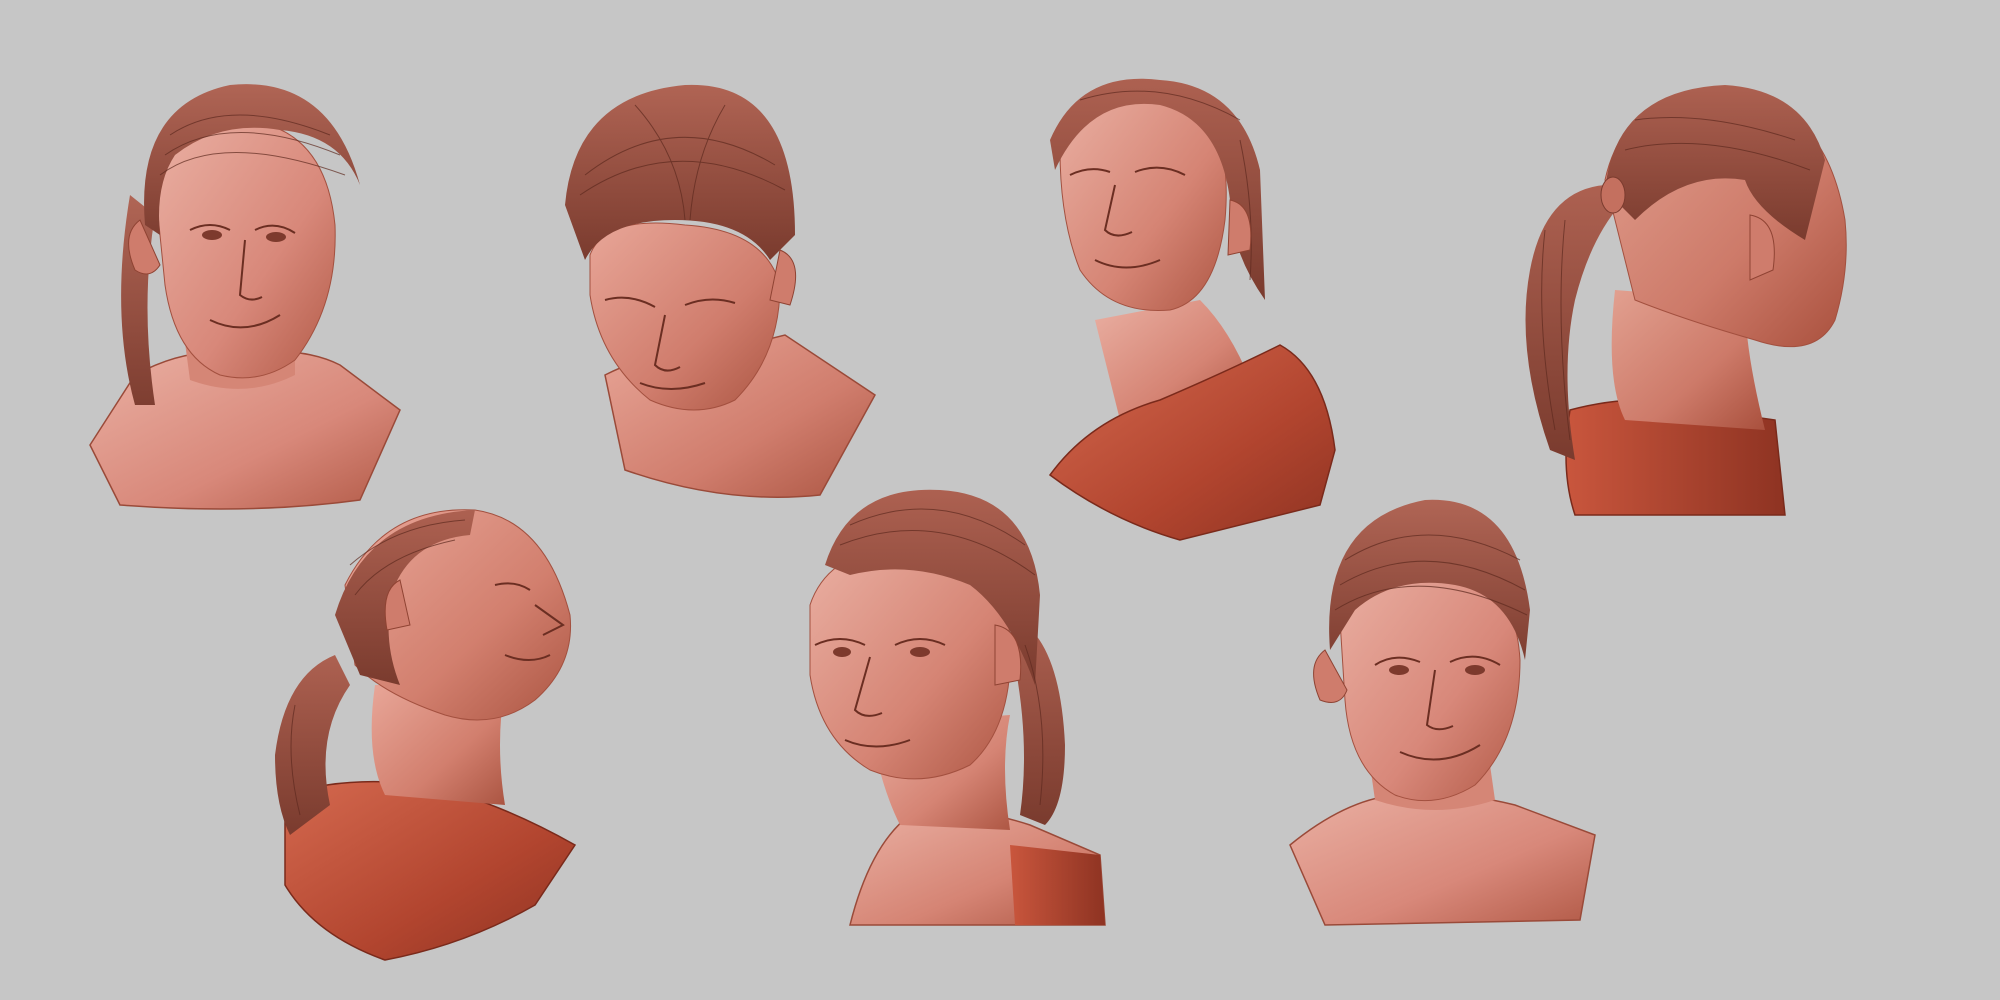  Describe the element at coordinates (1057, 885) in the screenshot. I see `cut-side` at that location.